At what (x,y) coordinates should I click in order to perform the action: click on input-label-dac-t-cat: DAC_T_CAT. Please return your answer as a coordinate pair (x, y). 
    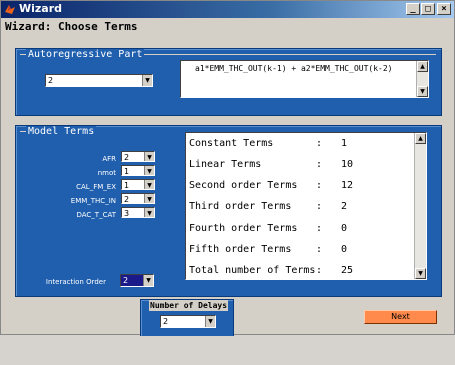
    Looking at the image, I should click on (96, 215).